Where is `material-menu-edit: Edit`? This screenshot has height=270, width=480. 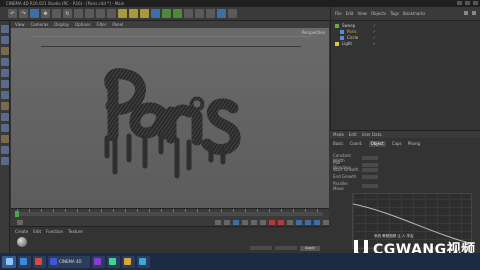 material-menu-edit: Edit is located at coordinates (37, 231).